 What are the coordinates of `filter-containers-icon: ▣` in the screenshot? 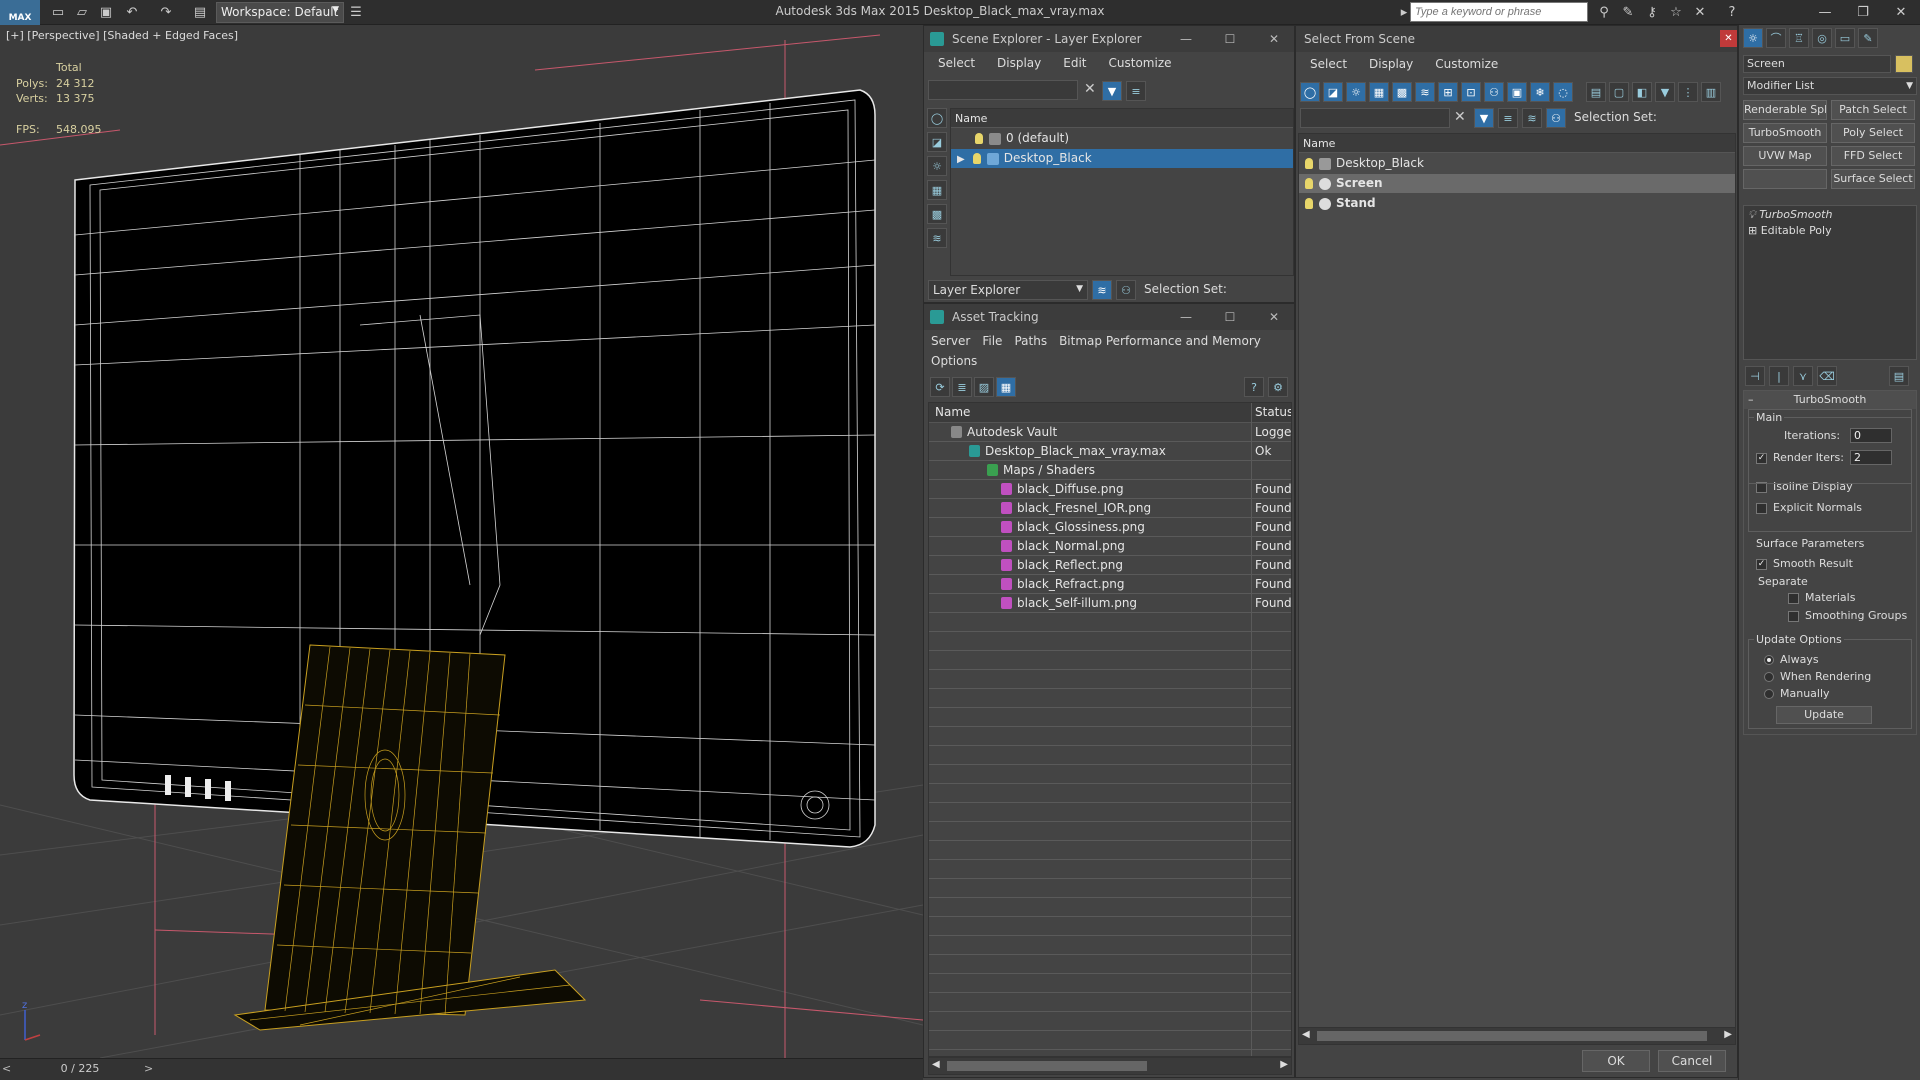 It's located at (1517, 92).